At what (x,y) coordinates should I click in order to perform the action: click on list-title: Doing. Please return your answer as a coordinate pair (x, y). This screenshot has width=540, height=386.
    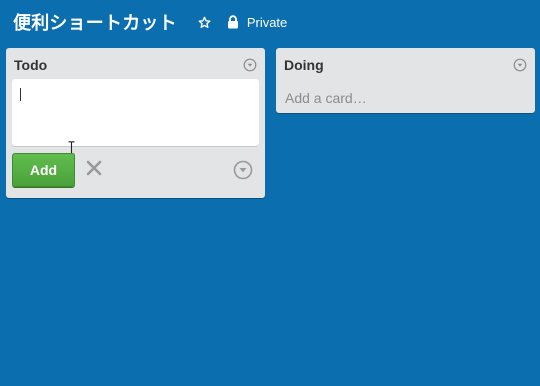
    Looking at the image, I should click on (304, 65).